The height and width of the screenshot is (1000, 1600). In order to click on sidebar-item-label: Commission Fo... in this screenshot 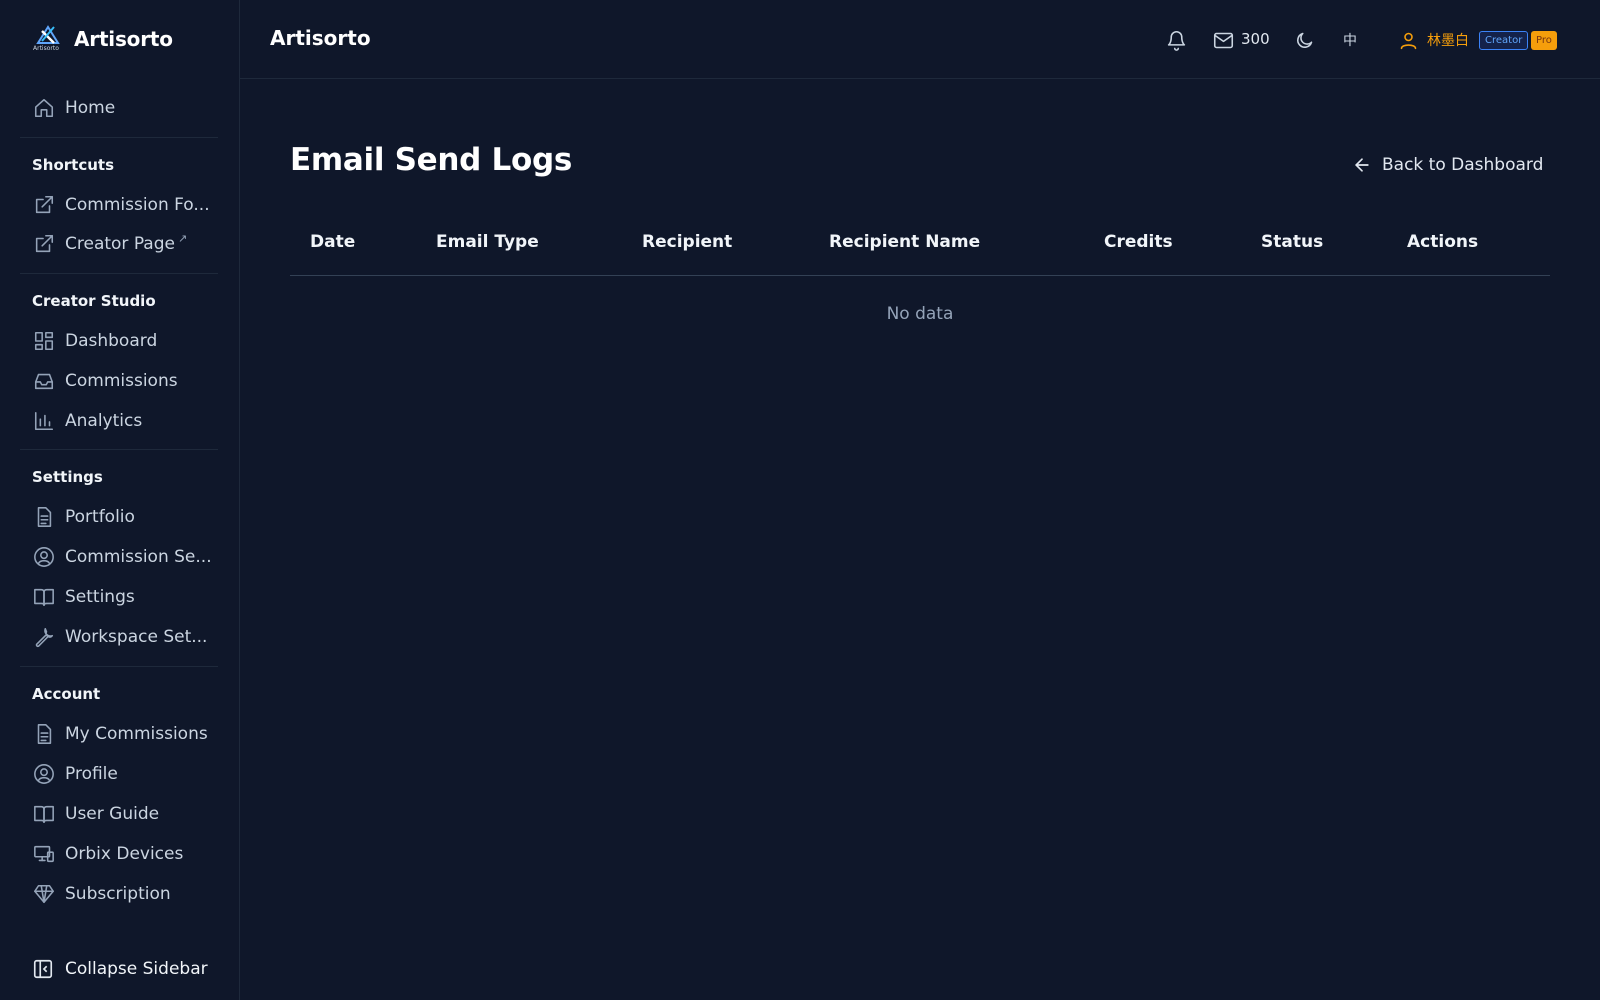, I will do `click(137, 205)`.